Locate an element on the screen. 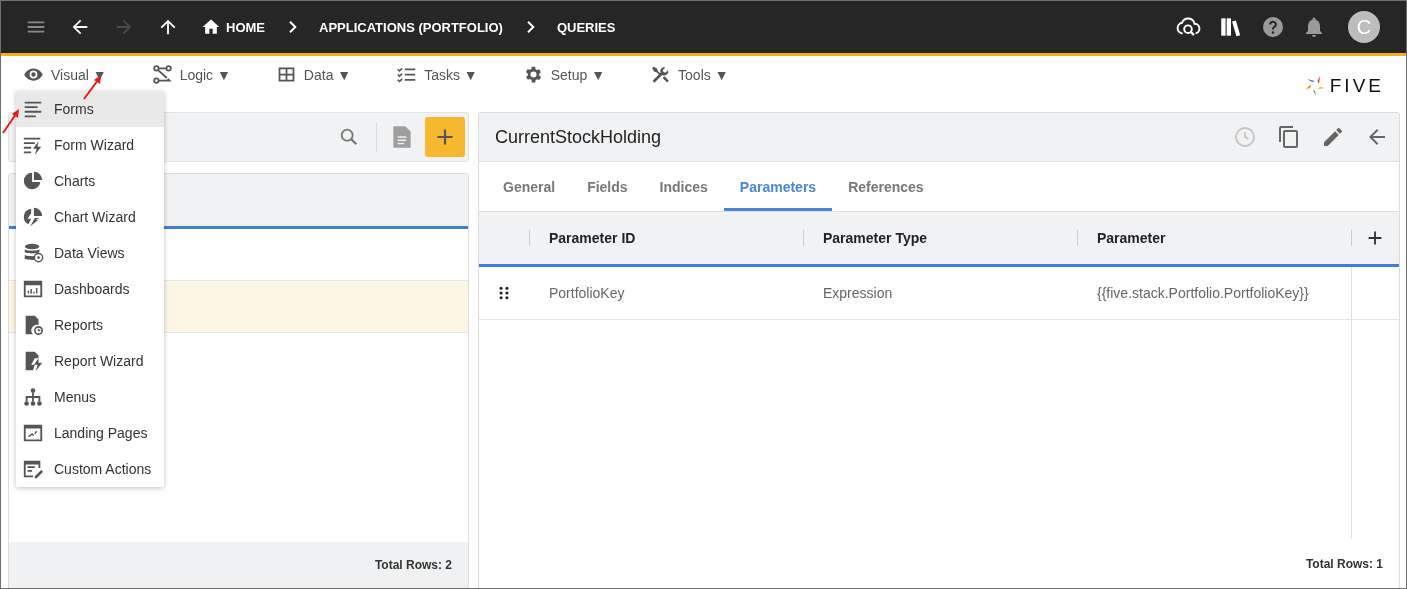 The height and width of the screenshot is (589, 1407). record-title: CurrentStockHolding is located at coordinates (578, 137).